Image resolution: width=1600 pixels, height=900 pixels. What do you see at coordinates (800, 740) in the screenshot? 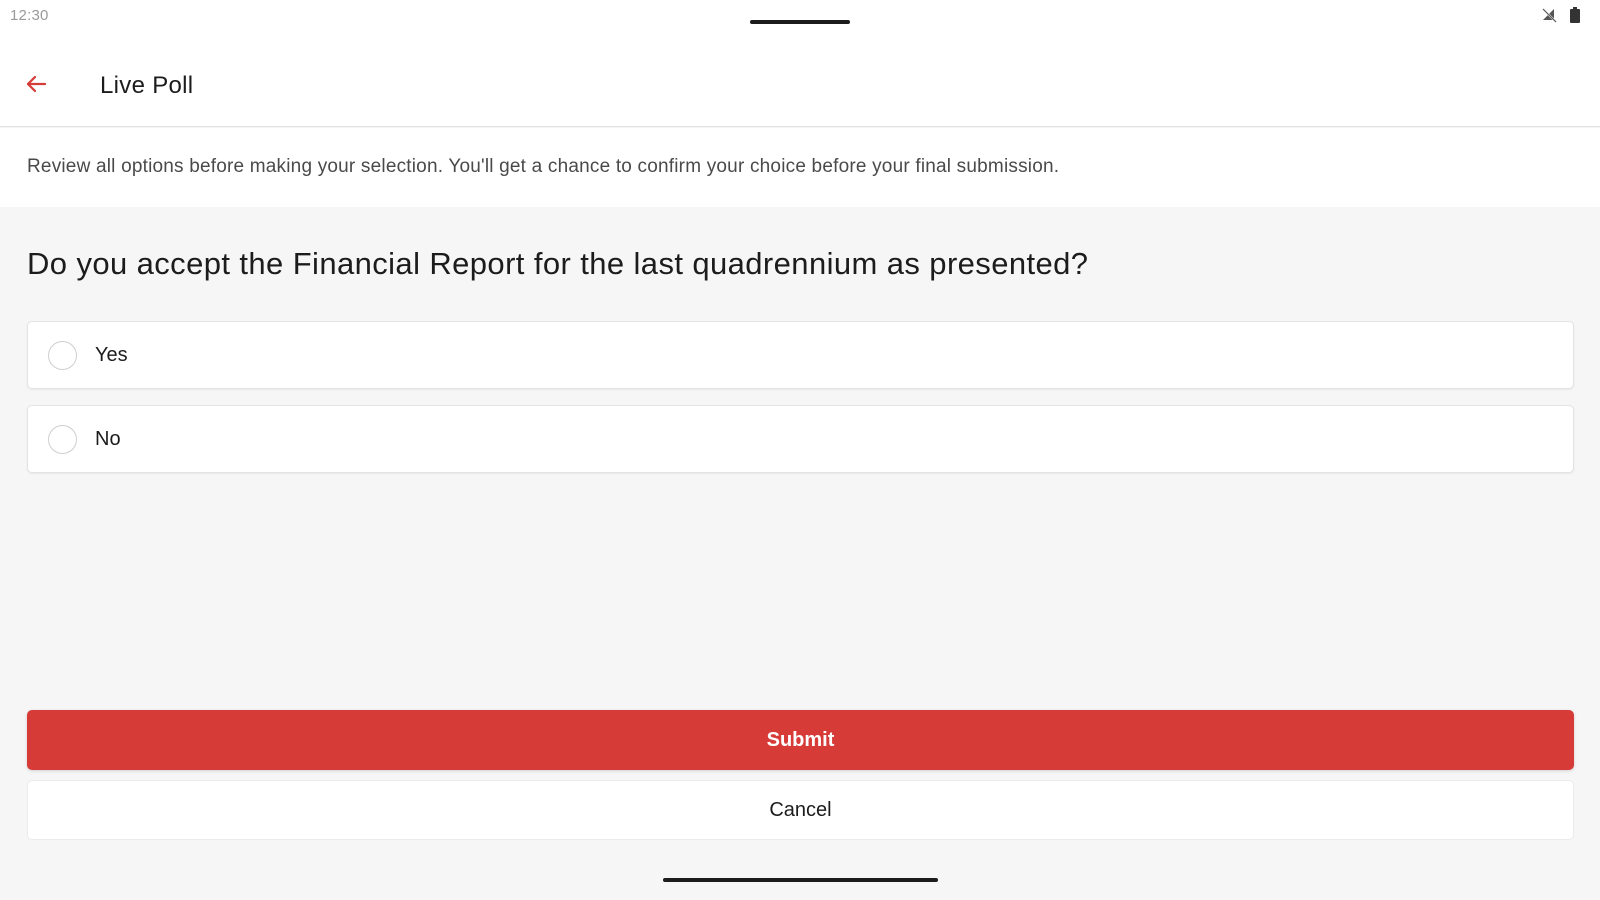
I see `submit-button: Submit` at bounding box center [800, 740].